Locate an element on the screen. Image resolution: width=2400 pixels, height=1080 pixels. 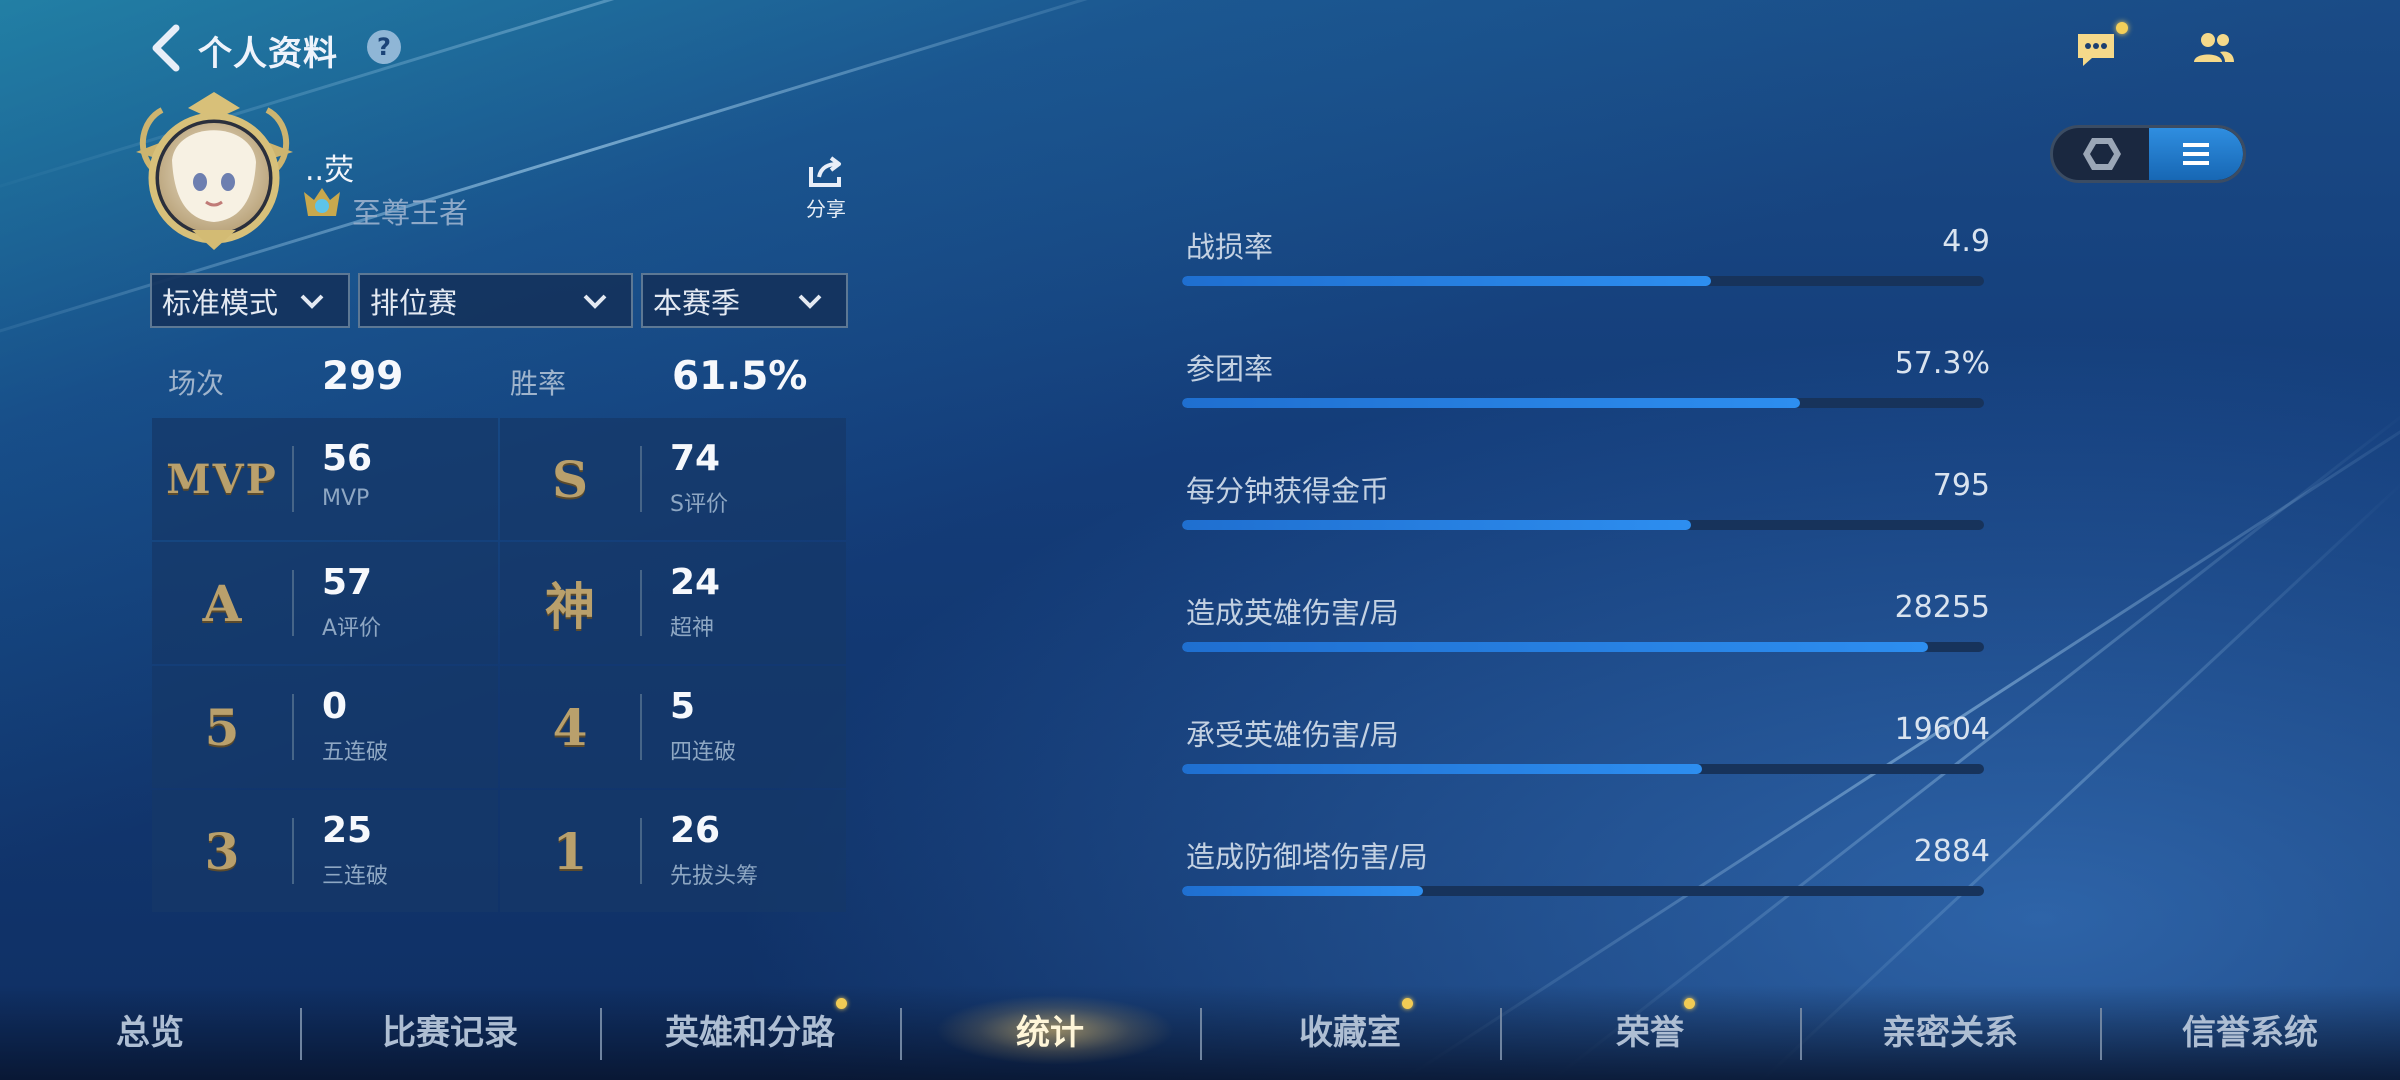
stat-cell-s: S 74 S评价 is located at coordinates (673, 479).